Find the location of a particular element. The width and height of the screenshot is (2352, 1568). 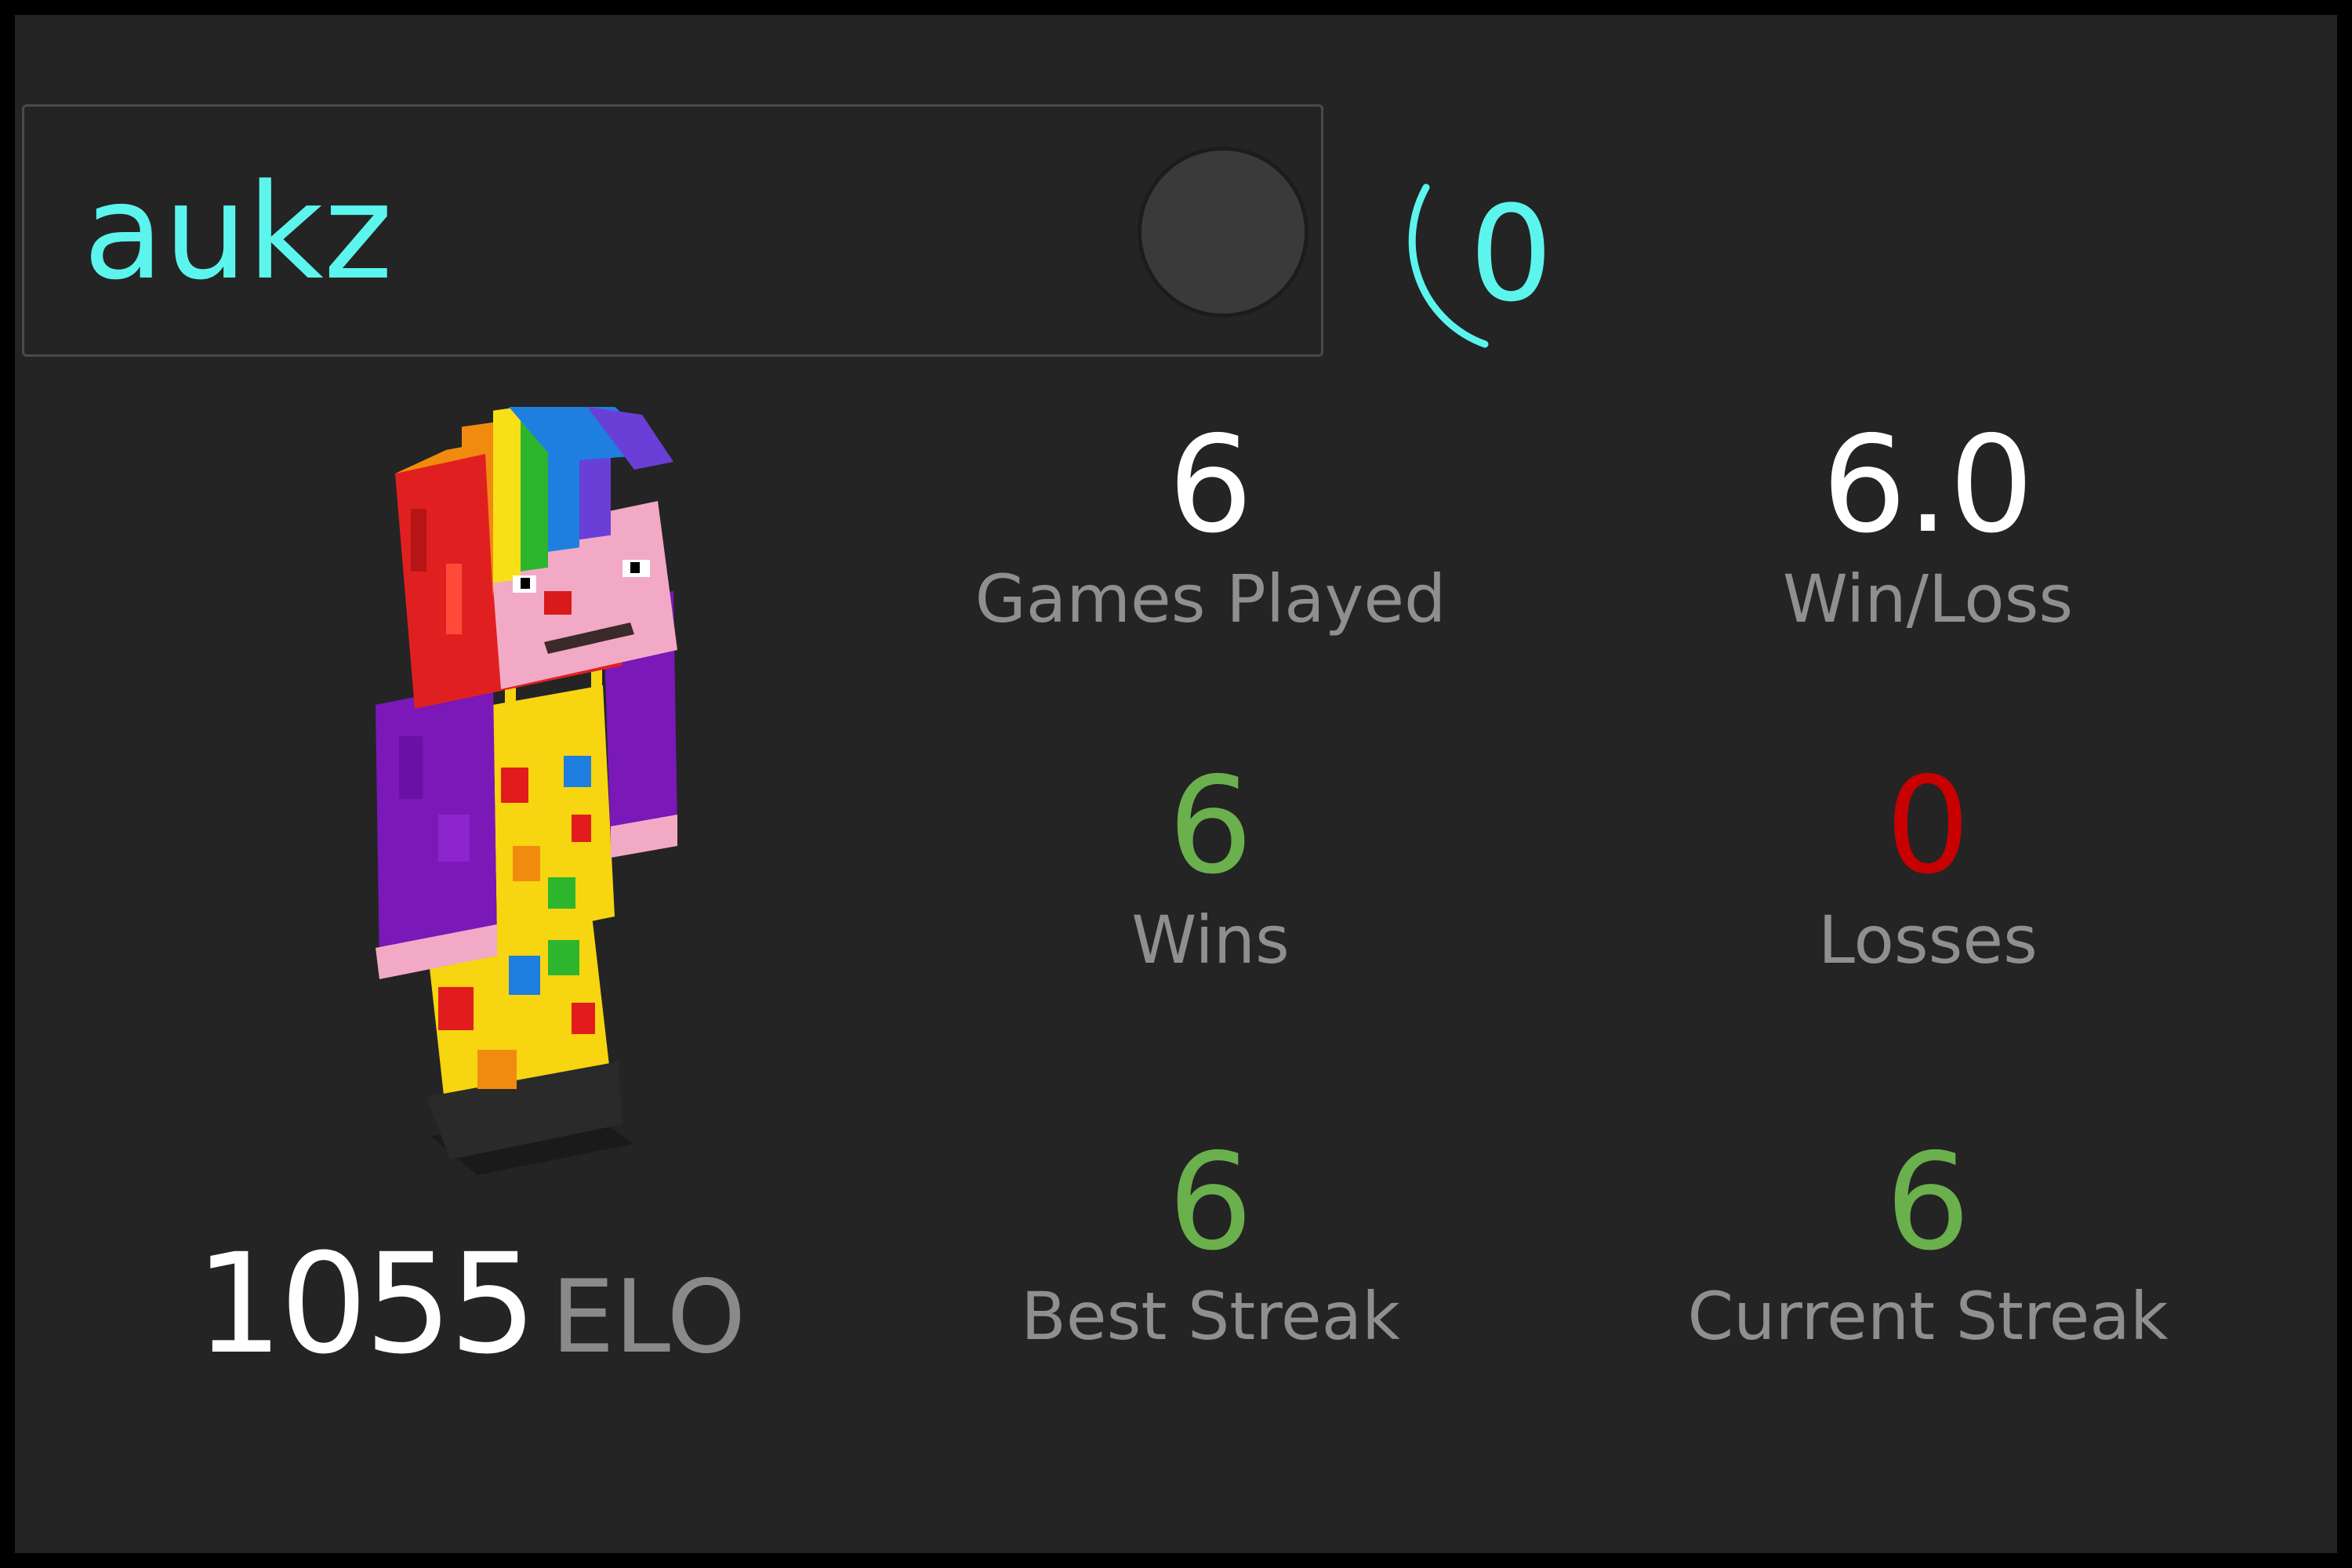

best-streak-value: 6 is located at coordinates (1210, 1202).